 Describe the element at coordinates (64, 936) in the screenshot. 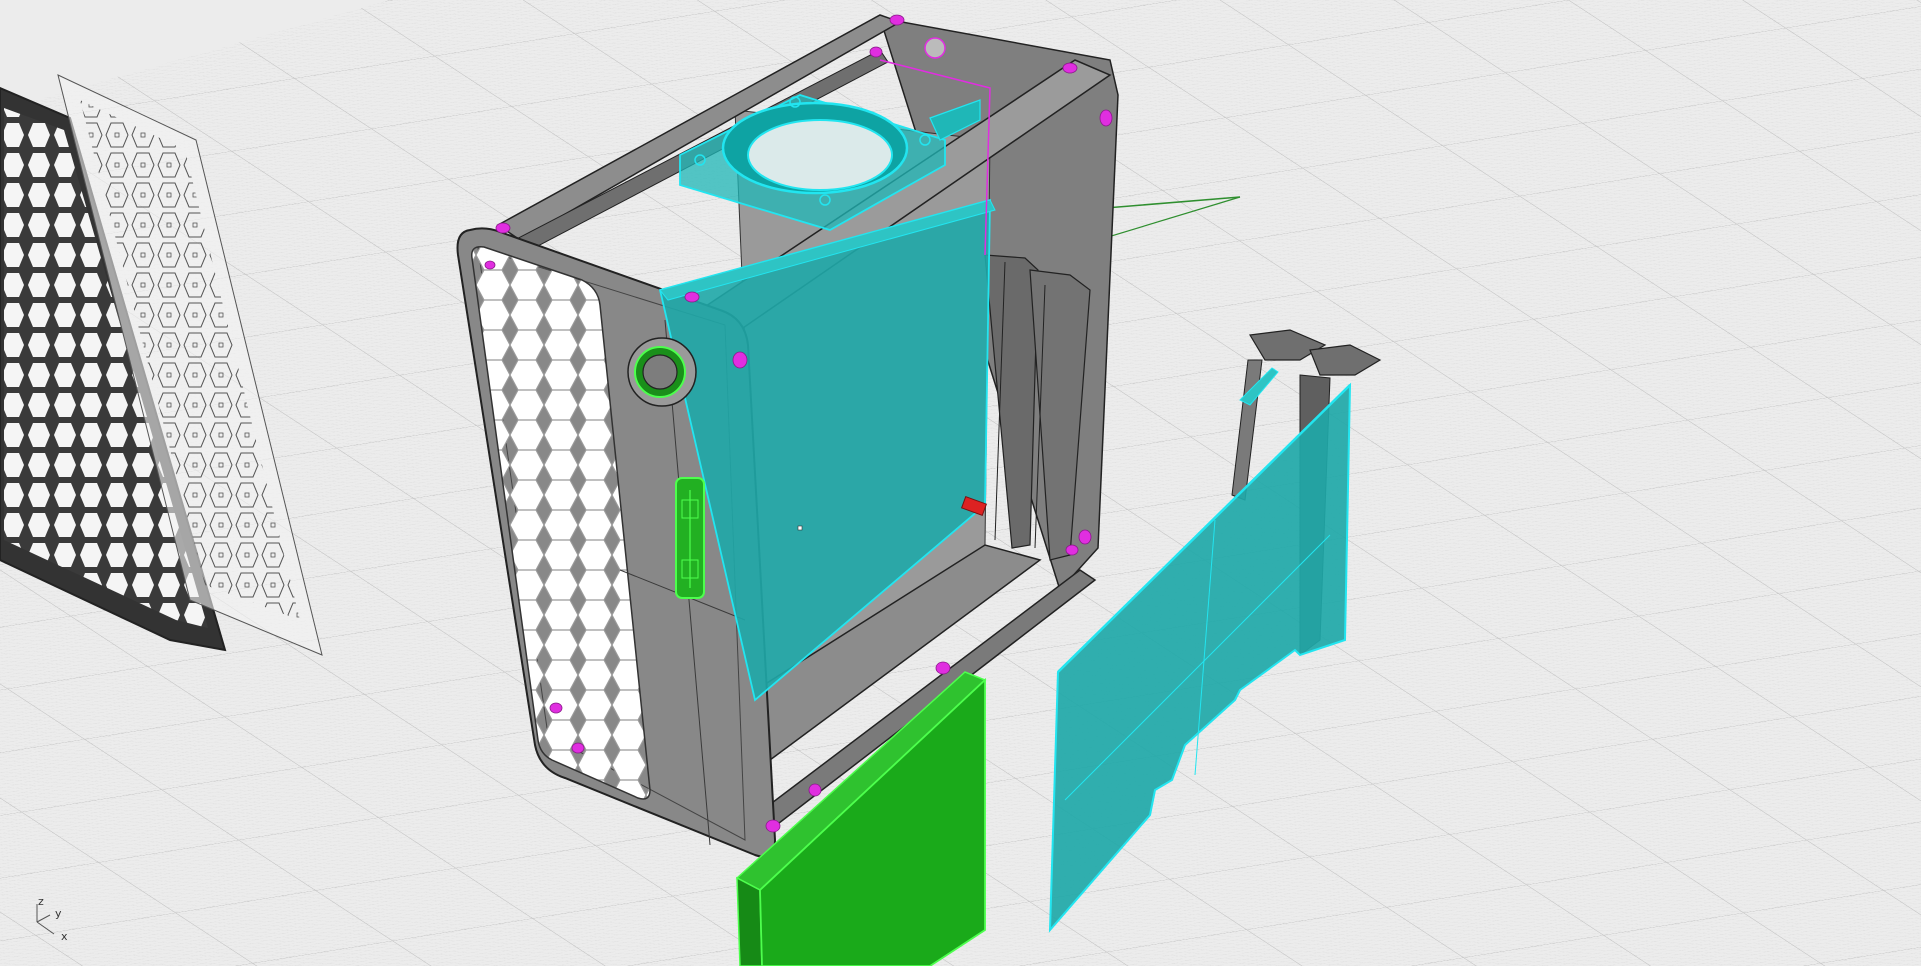

I see `axis-x-label: x` at that location.